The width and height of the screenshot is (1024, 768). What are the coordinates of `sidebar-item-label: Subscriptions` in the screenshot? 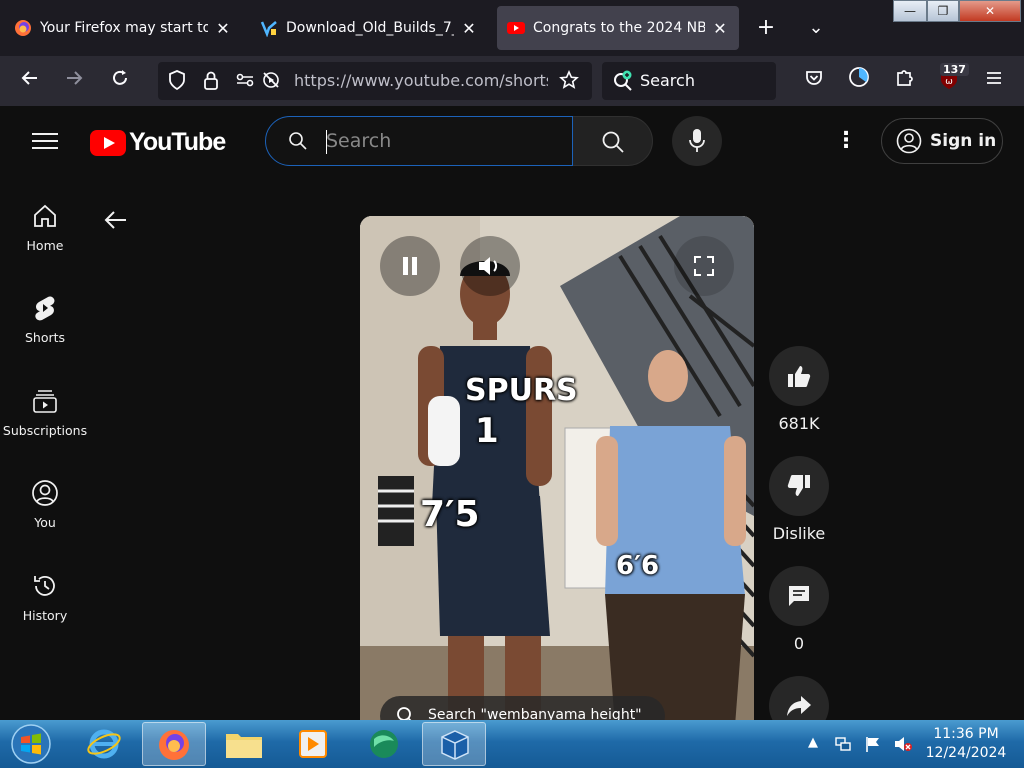 It's located at (45, 430).